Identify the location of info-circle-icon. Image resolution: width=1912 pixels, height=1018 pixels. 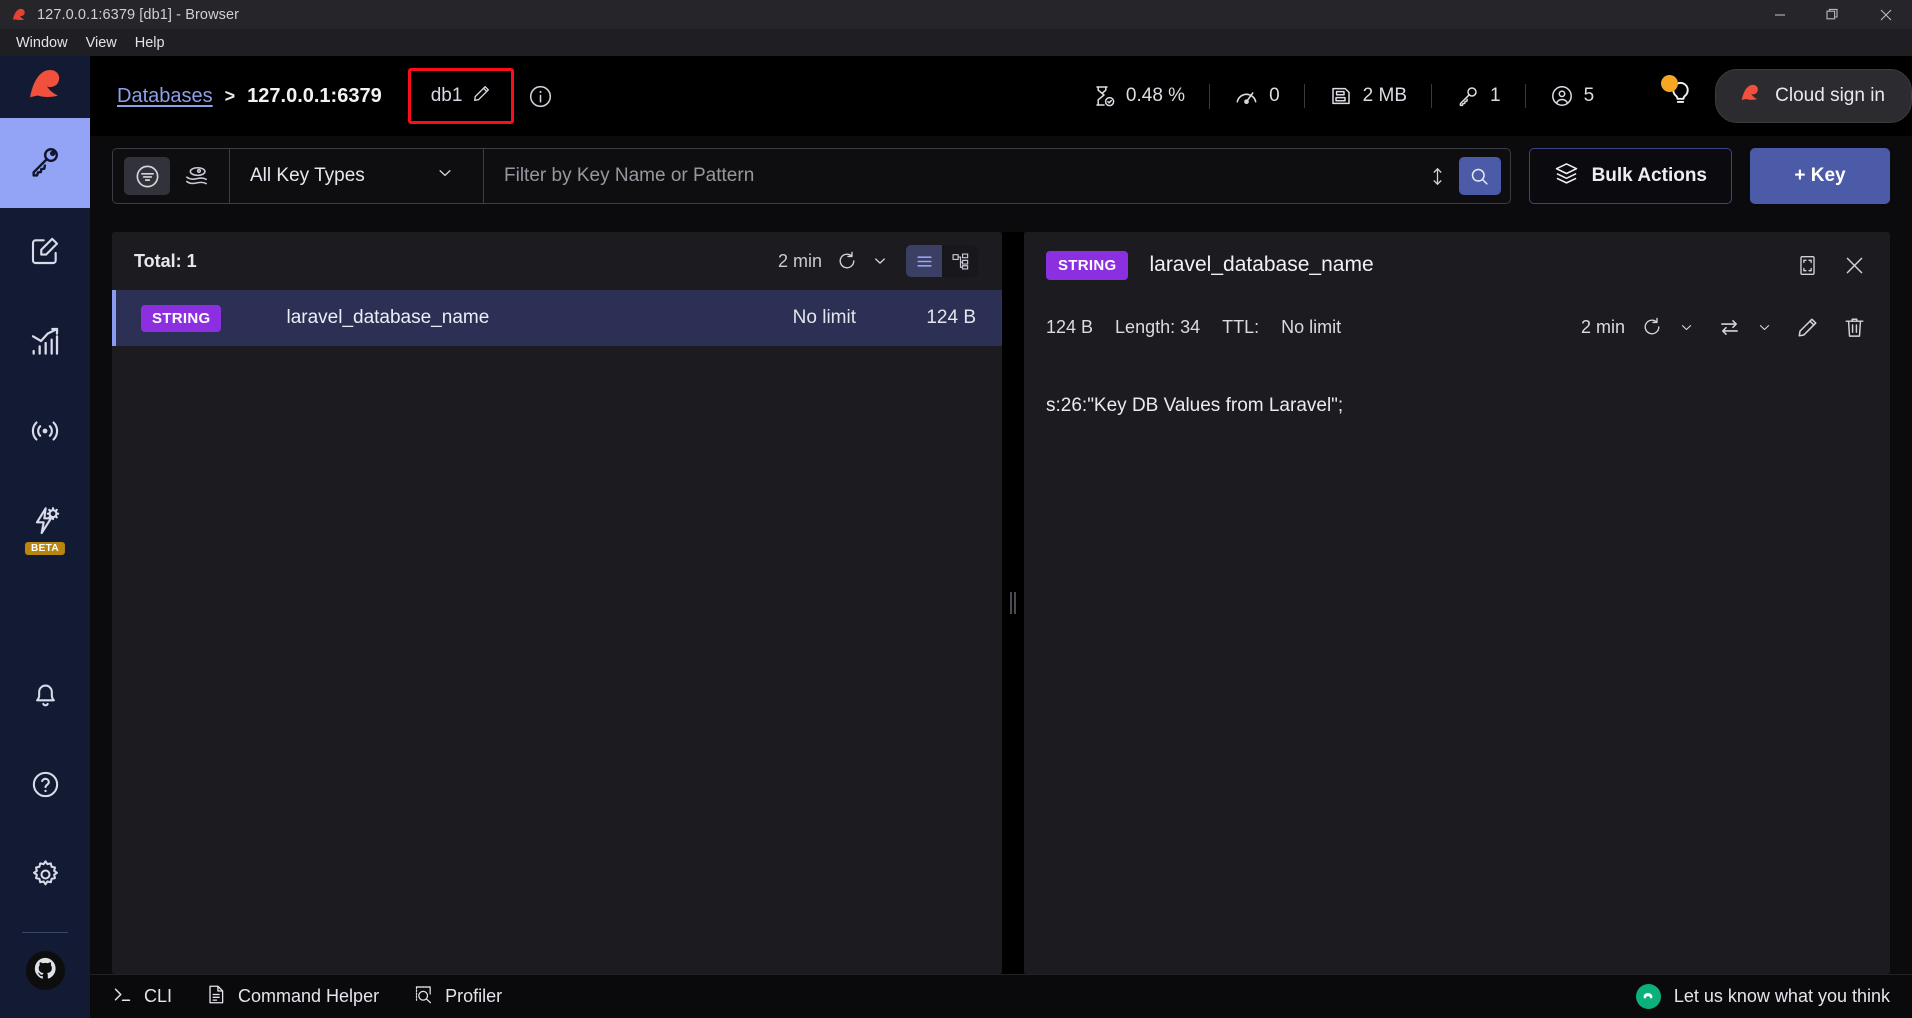
(540, 96).